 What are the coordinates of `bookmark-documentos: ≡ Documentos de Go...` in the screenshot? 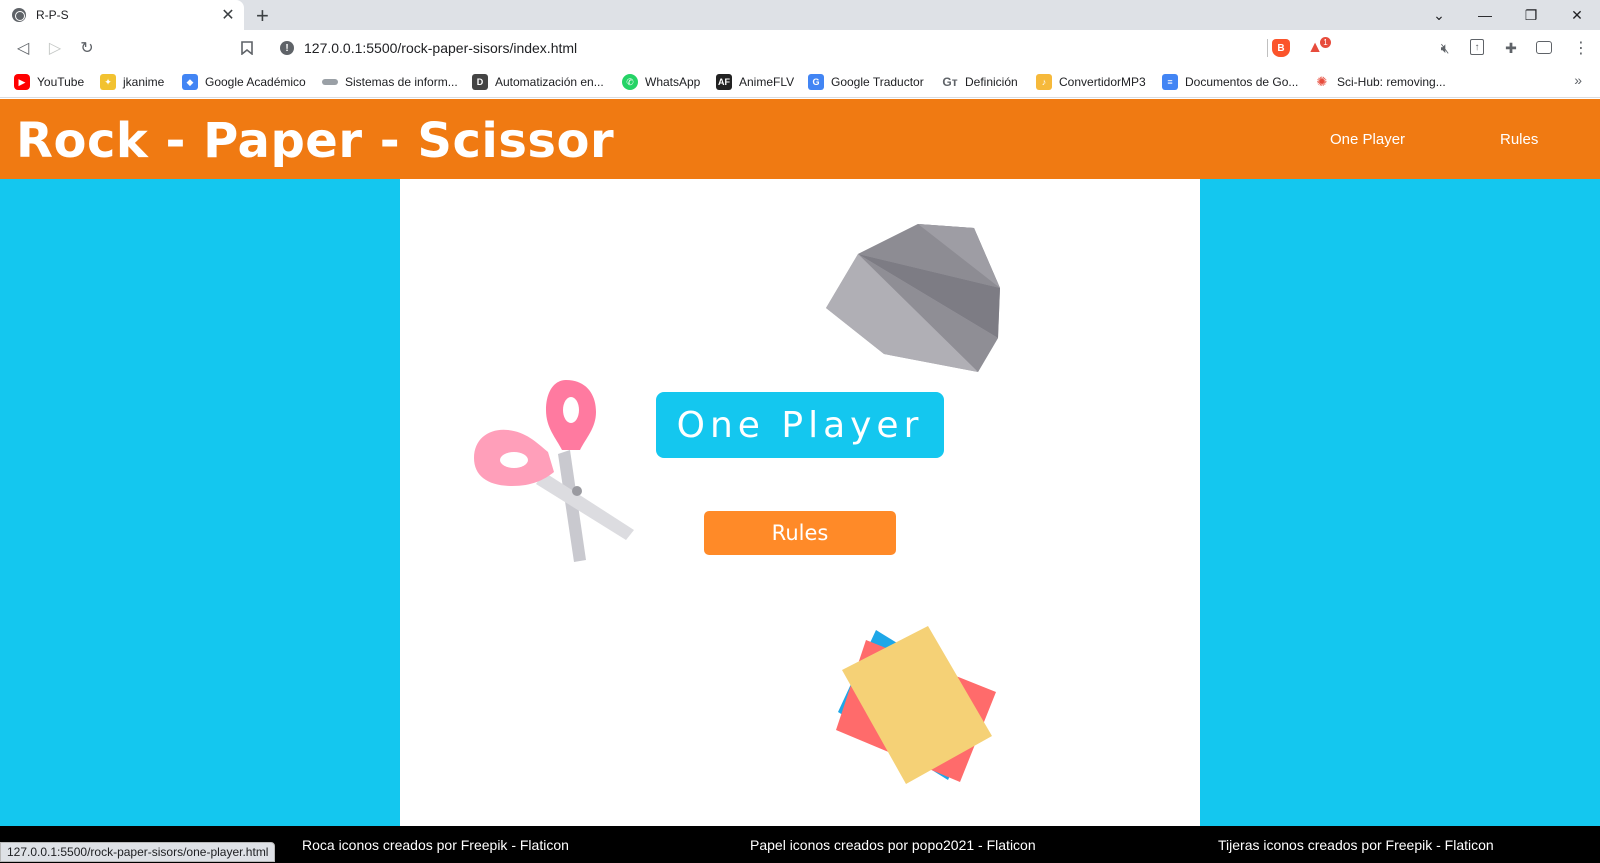 It's located at (1230, 82).